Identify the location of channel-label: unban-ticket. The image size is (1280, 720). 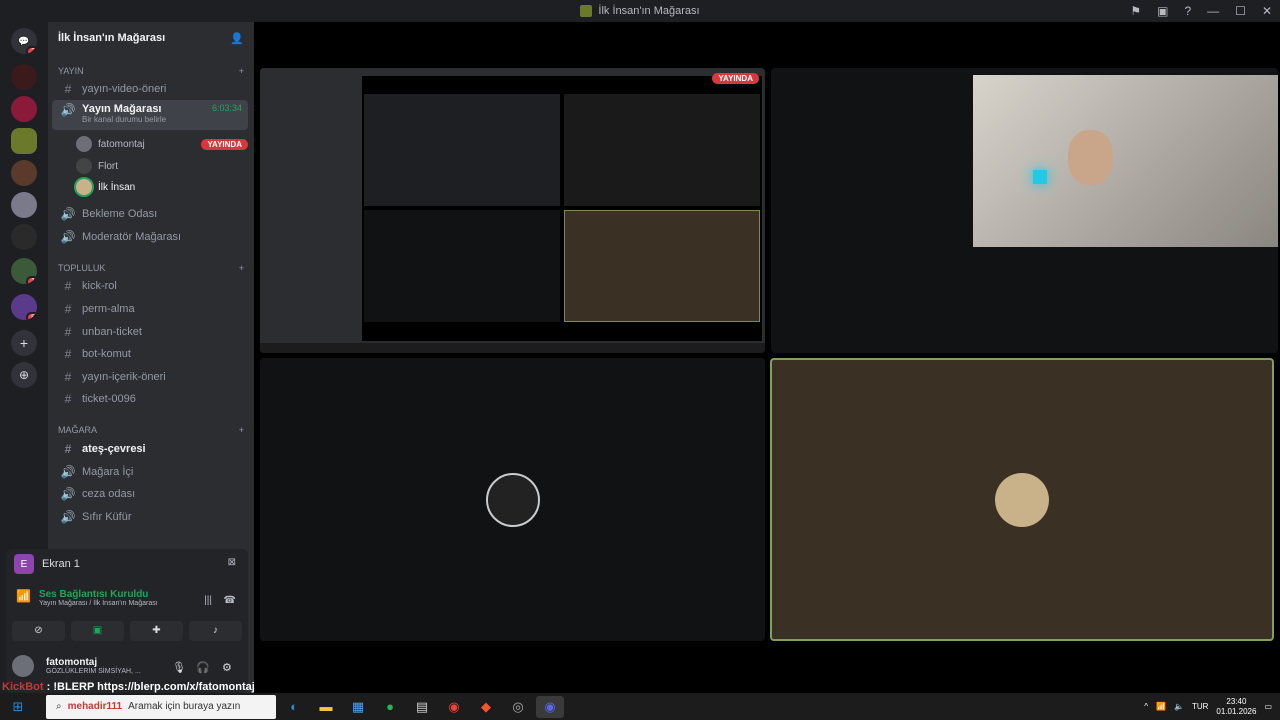
(112, 332).